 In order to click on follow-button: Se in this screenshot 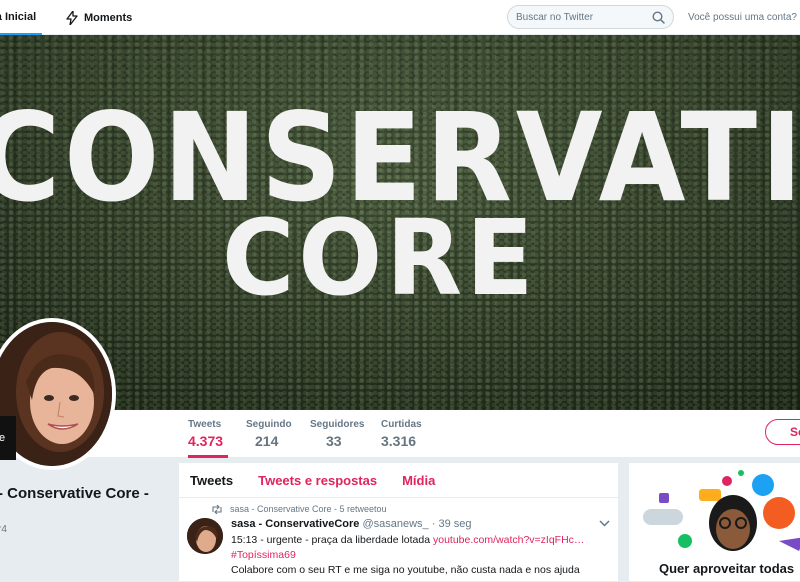, I will do `click(782, 432)`.